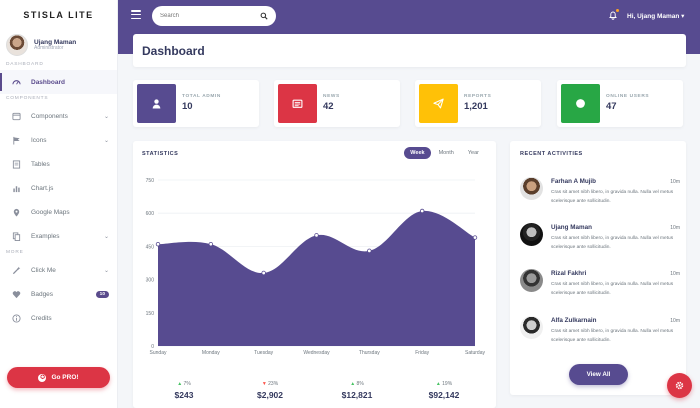 Image resolution: width=700 pixels, height=408 pixels. Describe the element at coordinates (150, 214) in the screenshot. I see `y-tick-label: 600` at that location.